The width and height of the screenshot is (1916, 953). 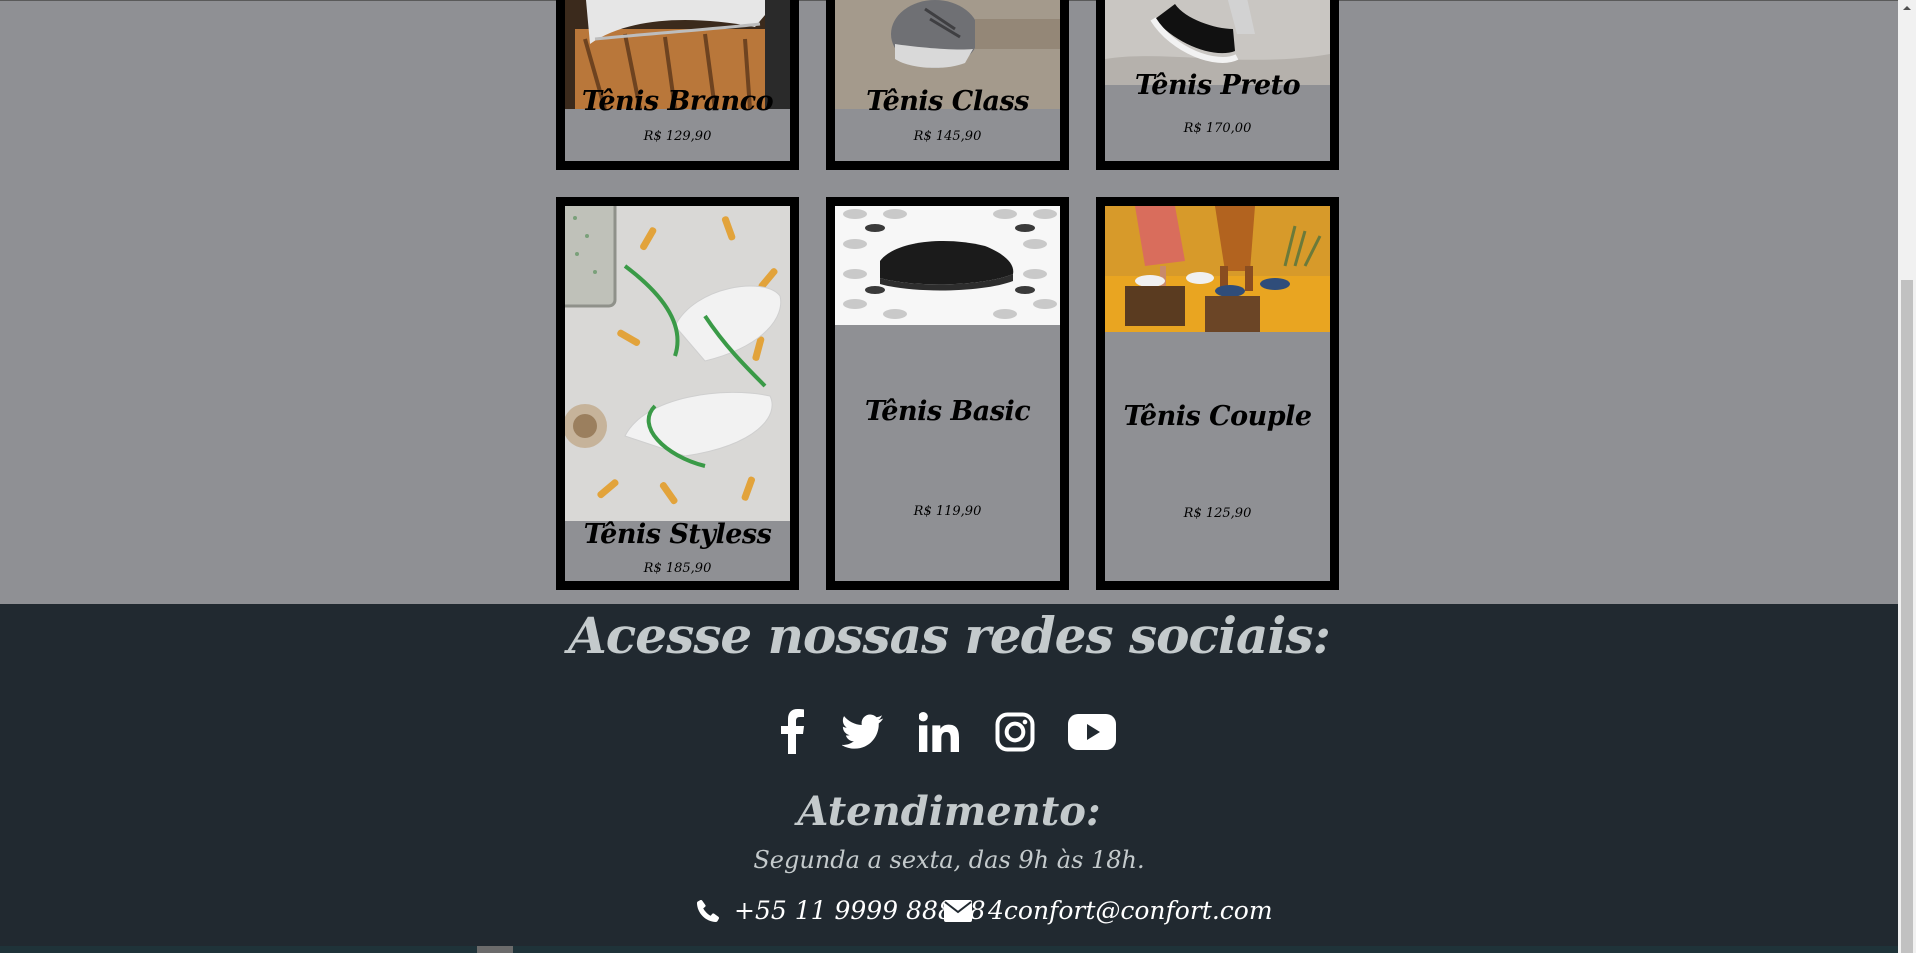 I want to click on product-price: R$ 185,90, so click(x=677, y=568).